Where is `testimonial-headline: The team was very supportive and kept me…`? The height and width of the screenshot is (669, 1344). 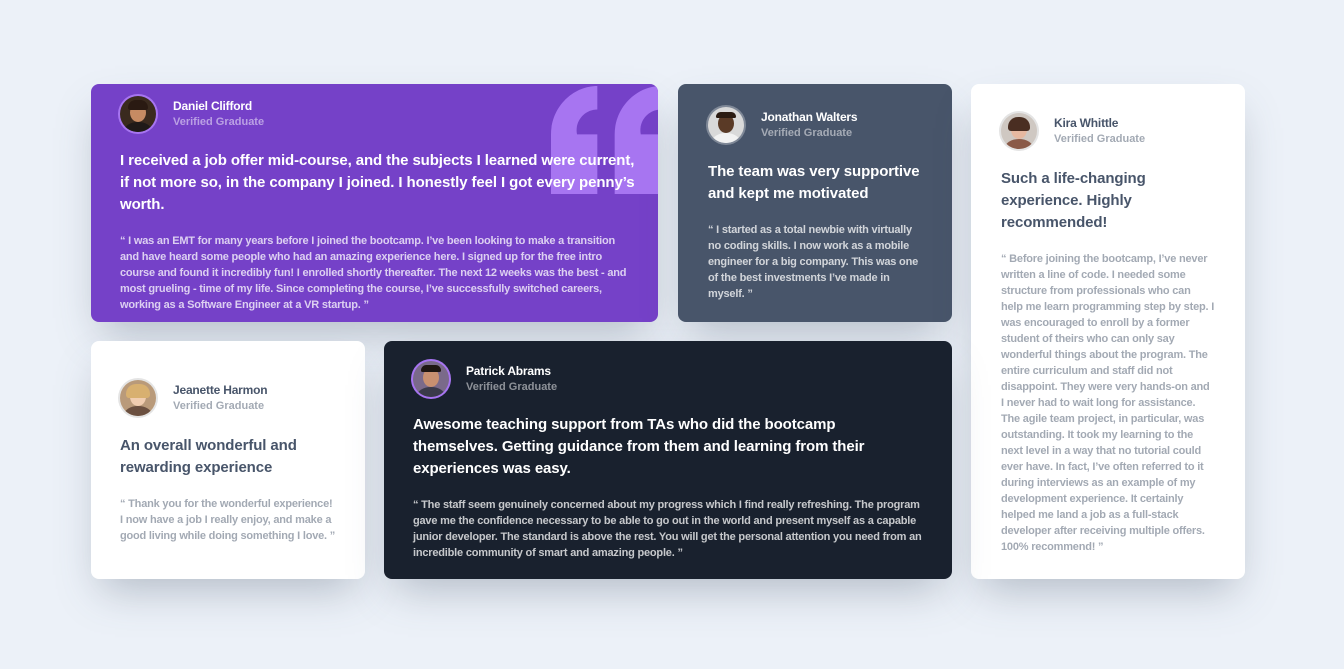 testimonial-headline: The team was very supportive and kept me… is located at coordinates (814, 182).